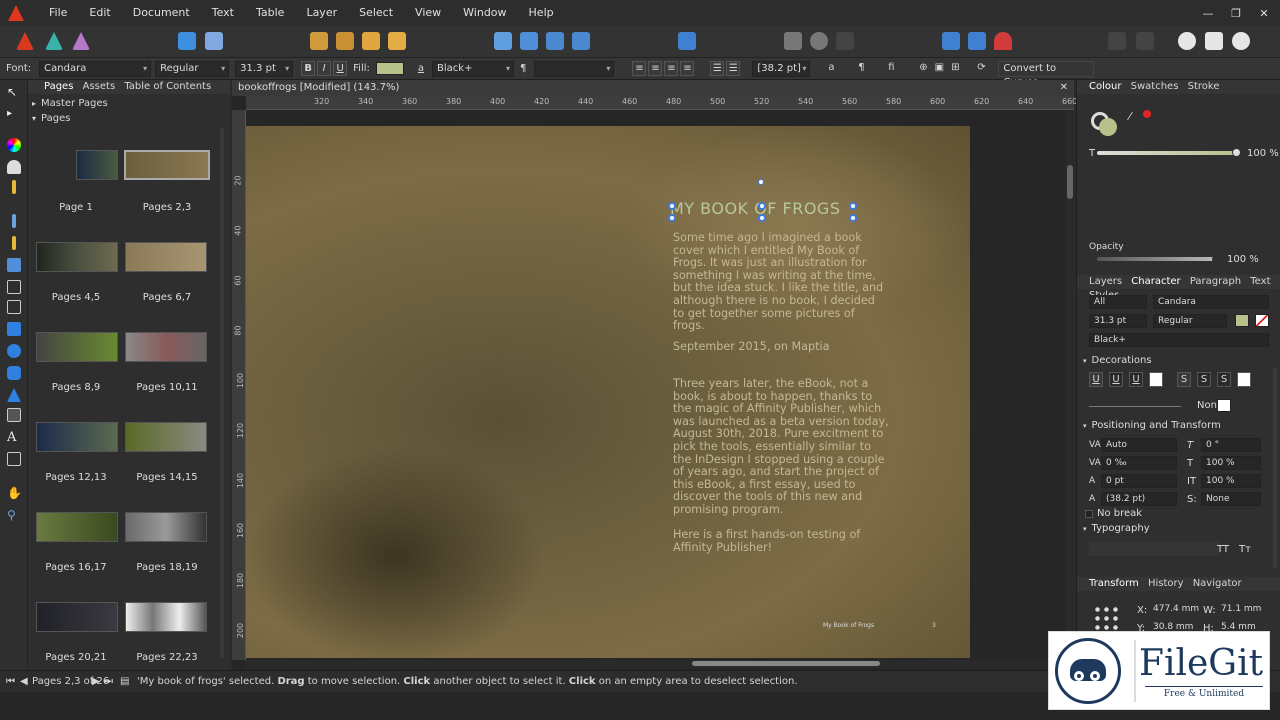 This screenshot has width=1280, height=720. What do you see at coordinates (1244, 379) in the screenshot?
I see `strike-colour-none-swatch` at bounding box center [1244, 379].